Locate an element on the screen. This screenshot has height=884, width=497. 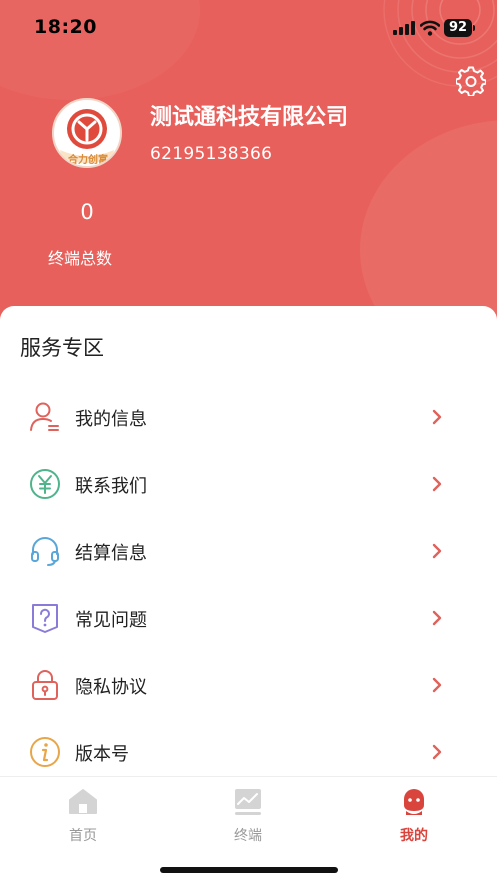
menu-item-label: 隐私协议 is located at coordinates (111, 687).